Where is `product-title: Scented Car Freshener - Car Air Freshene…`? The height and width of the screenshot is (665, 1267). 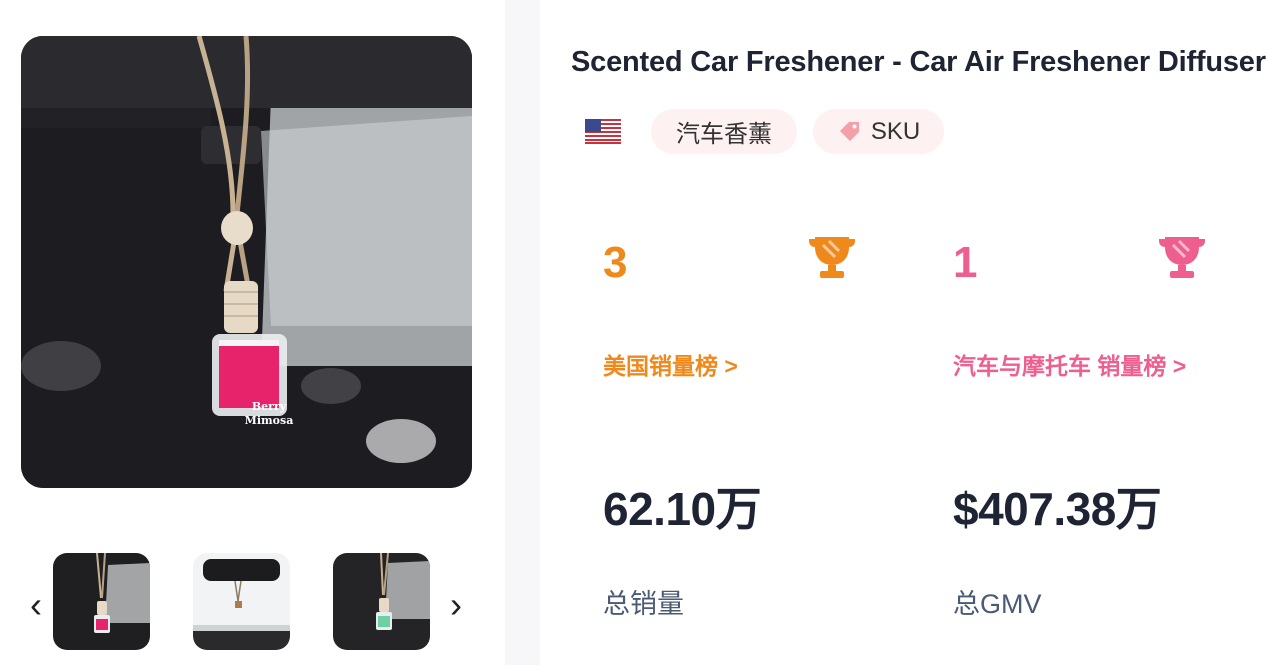 product-title: Scented Car Freshener - Car Air Freshene… is located at coordinates (918, 62).